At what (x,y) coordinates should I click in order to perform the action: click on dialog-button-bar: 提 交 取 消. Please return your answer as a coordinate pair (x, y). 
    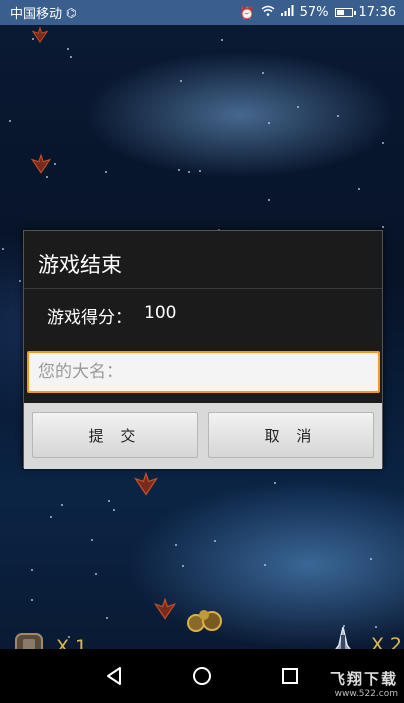
    Looking at the image, I should click on (203, 436).